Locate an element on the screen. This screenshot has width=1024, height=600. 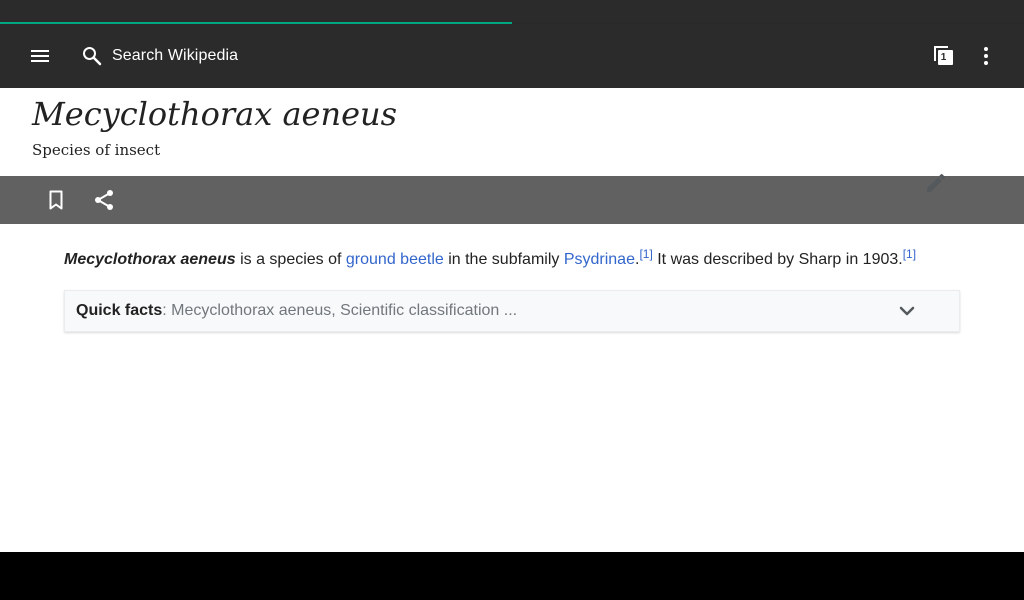
quick-facts-label: Quick facts is located at coordinates (119, 310).